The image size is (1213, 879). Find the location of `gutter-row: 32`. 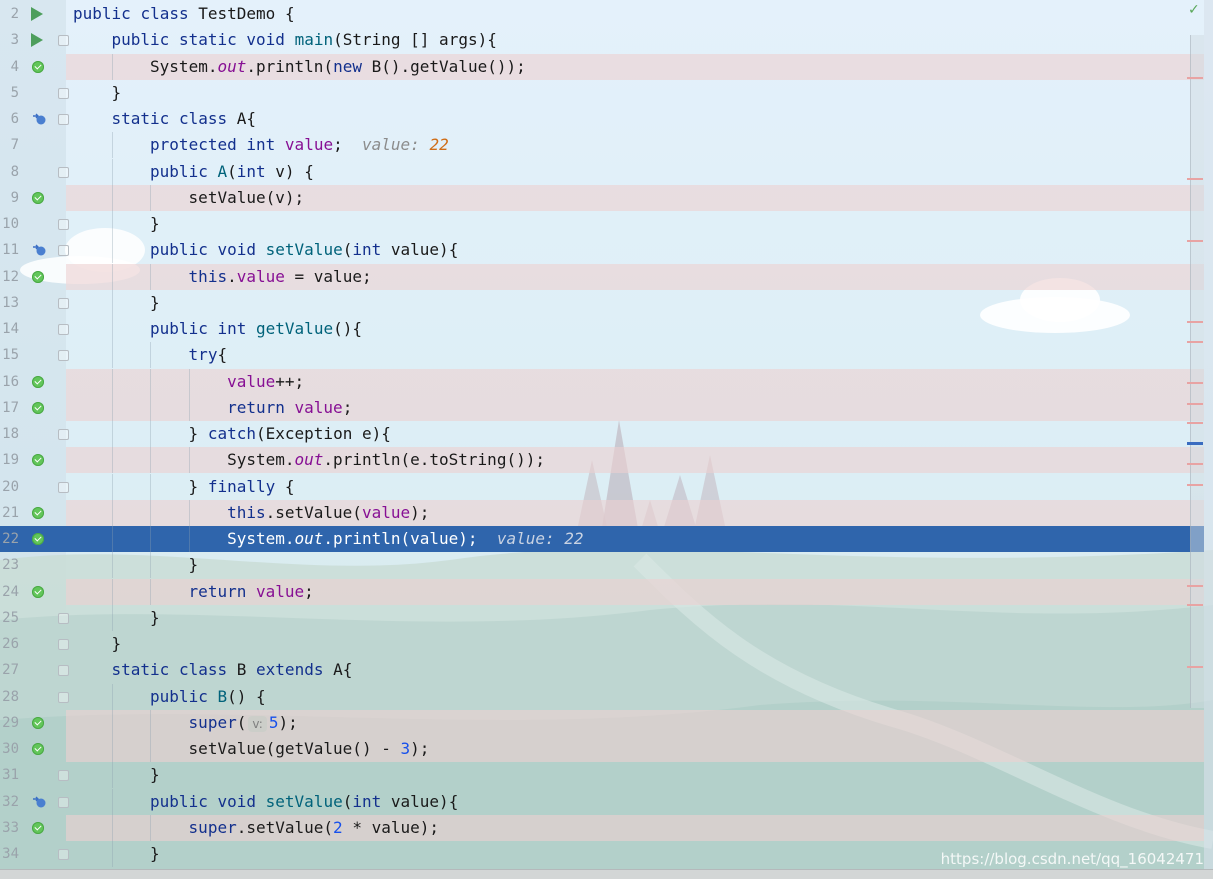

gutter-row: 32 is located at coordinates (34, 802).